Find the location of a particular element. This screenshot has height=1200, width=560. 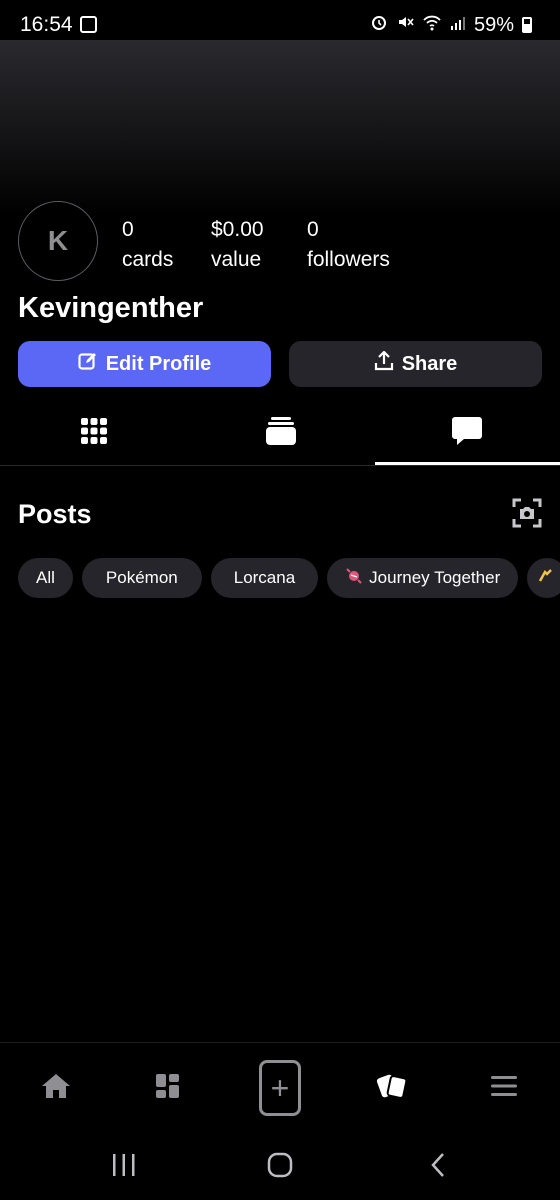

nav-add: + is located at coordinates (280, 1088).